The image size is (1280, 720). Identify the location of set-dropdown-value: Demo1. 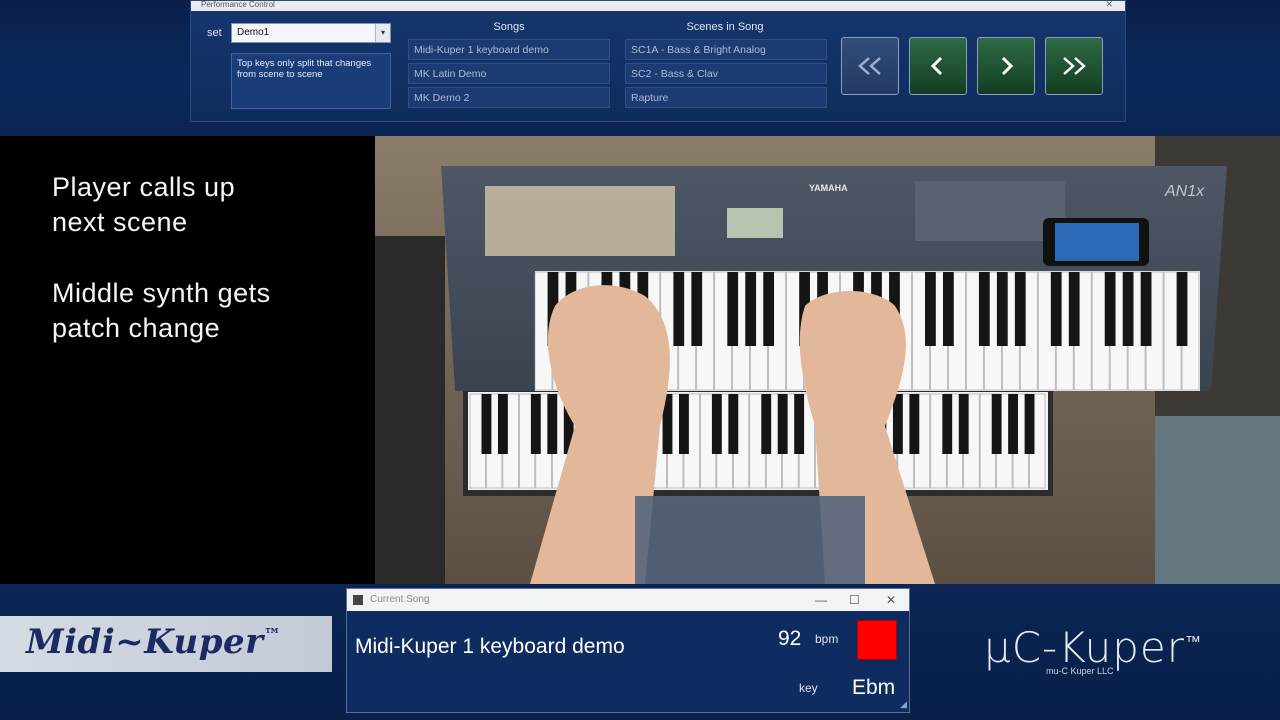
(253, 32).